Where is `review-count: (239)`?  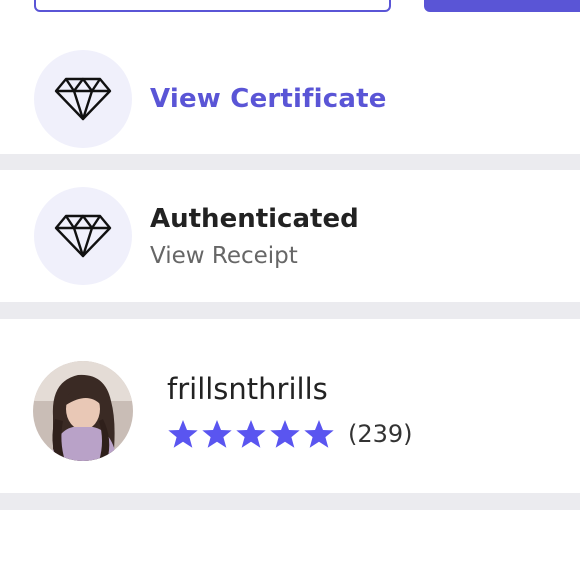
review-count: (239) is located at coordinates (380, 434).